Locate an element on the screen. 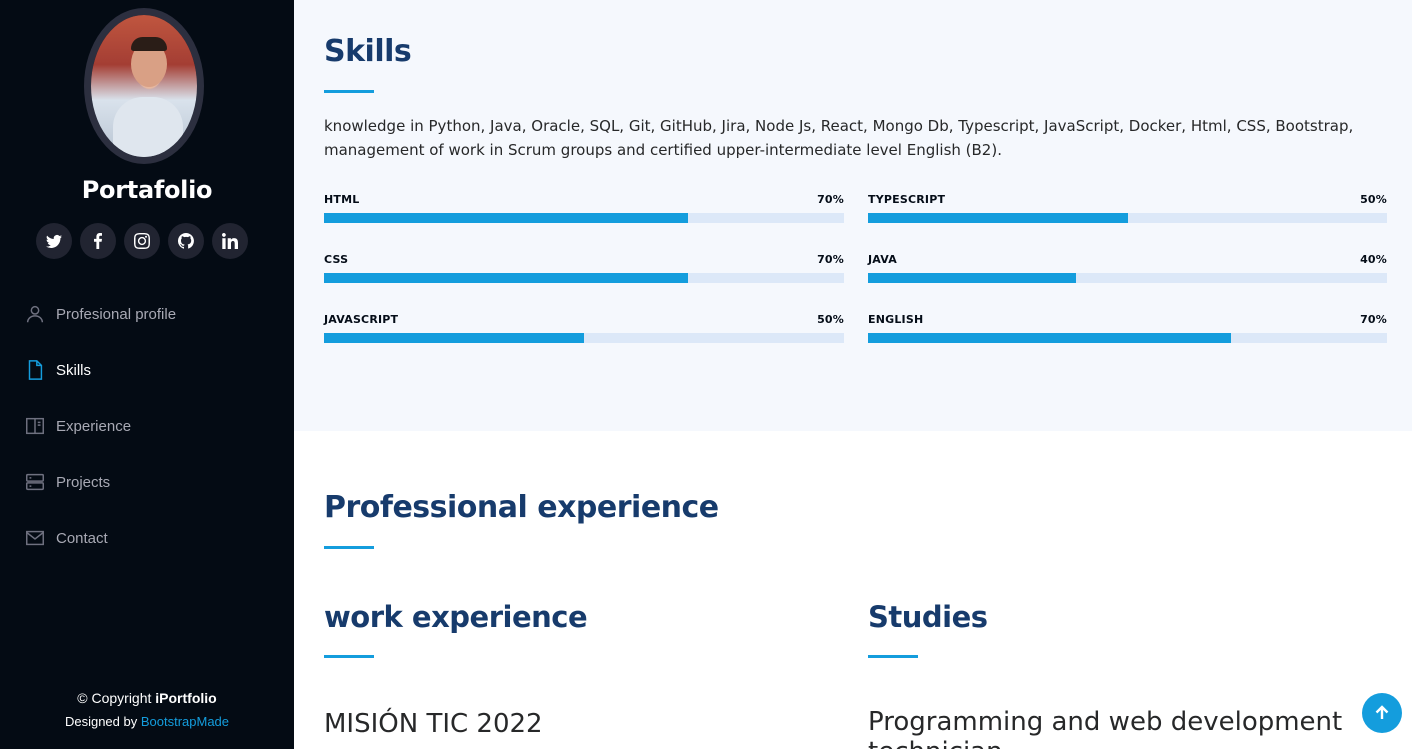 Image resolution: width=1412 pixels, height=749 pixels. skill-item: JAVASCRIPT 50% is located at coordinates (584, 328).